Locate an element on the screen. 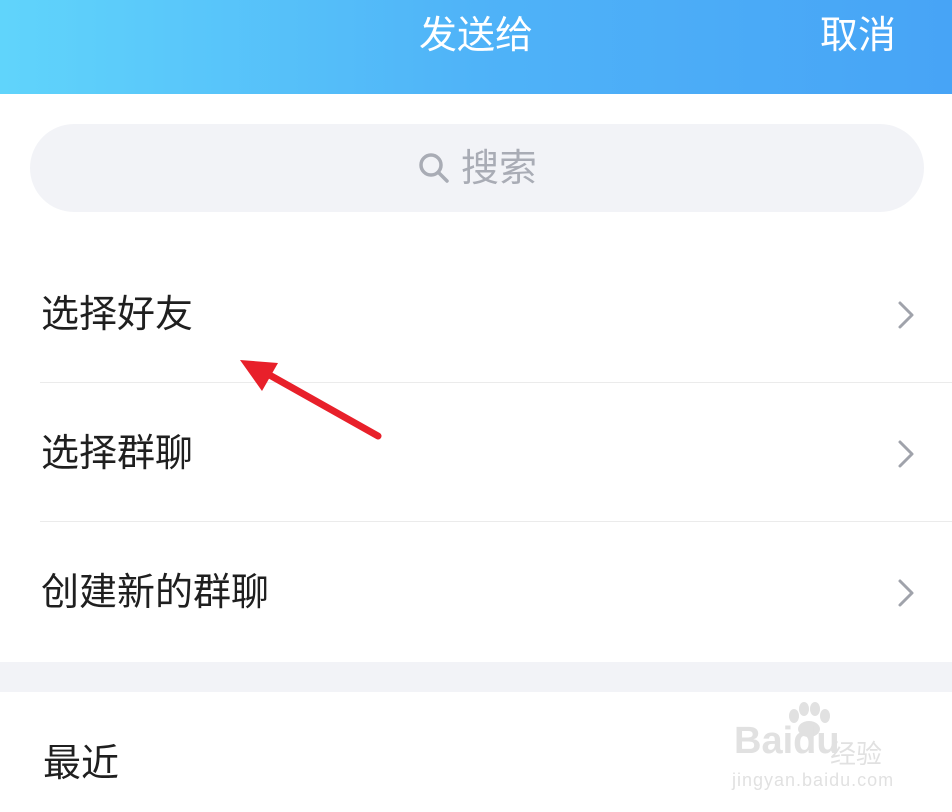  recent-section-header: 最近 is located at coordinates (476, 752).